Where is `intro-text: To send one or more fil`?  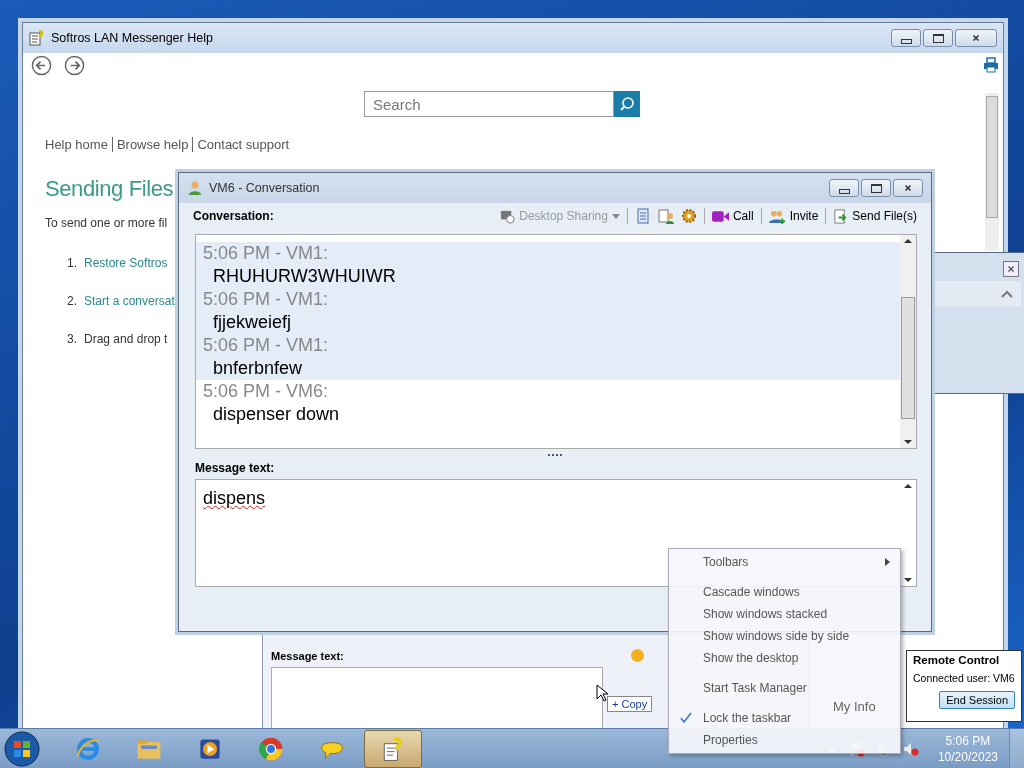
intro-text: To send one or more fil is located at coordinates (106, 223).